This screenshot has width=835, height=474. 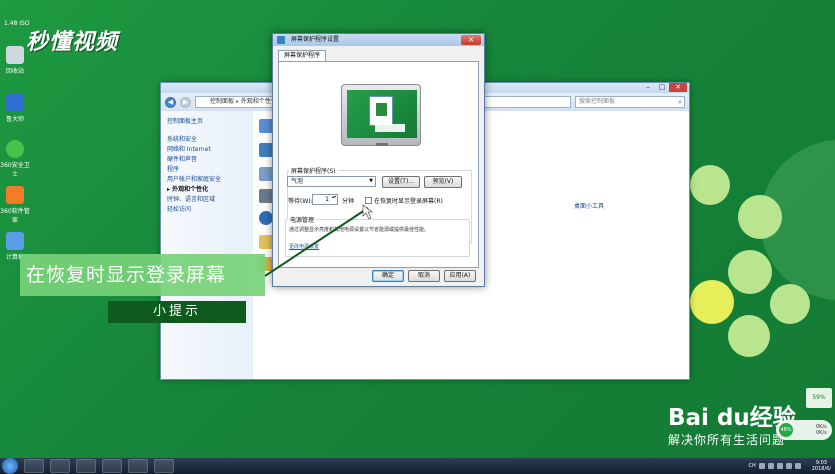 What do you see at coordinates (300, 201) in the screenshot?
I see `wait-label: 等待(W):` at bounding box center [300, 201].